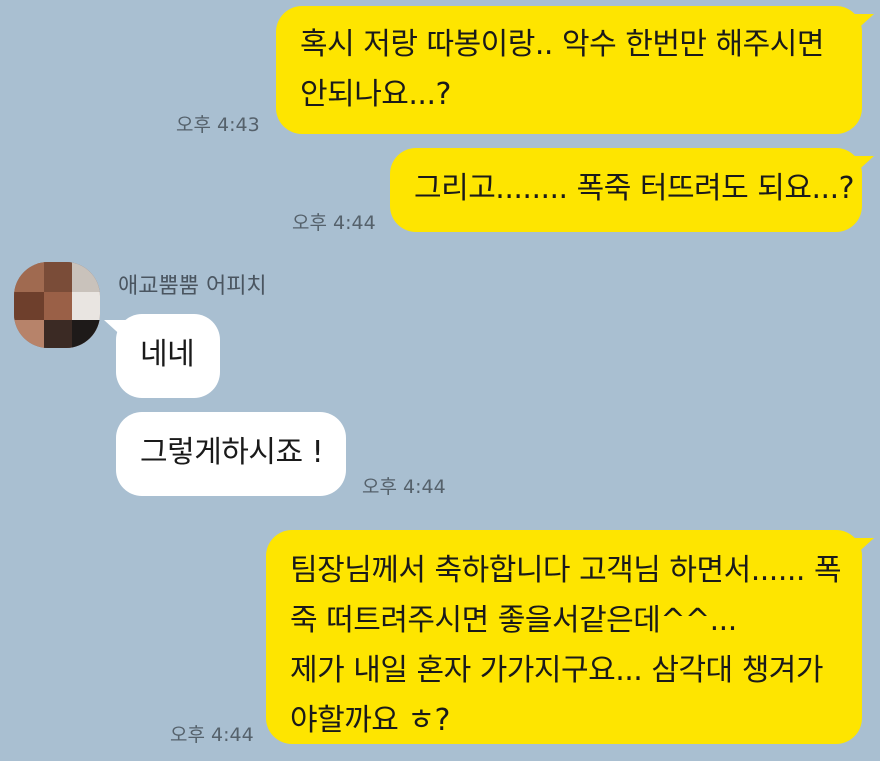  What do you see at coordinates (192, 286) in the screenshot?
I see `sender-name: 애교뿜뿜 어피치` at bounding box center [192, 286].